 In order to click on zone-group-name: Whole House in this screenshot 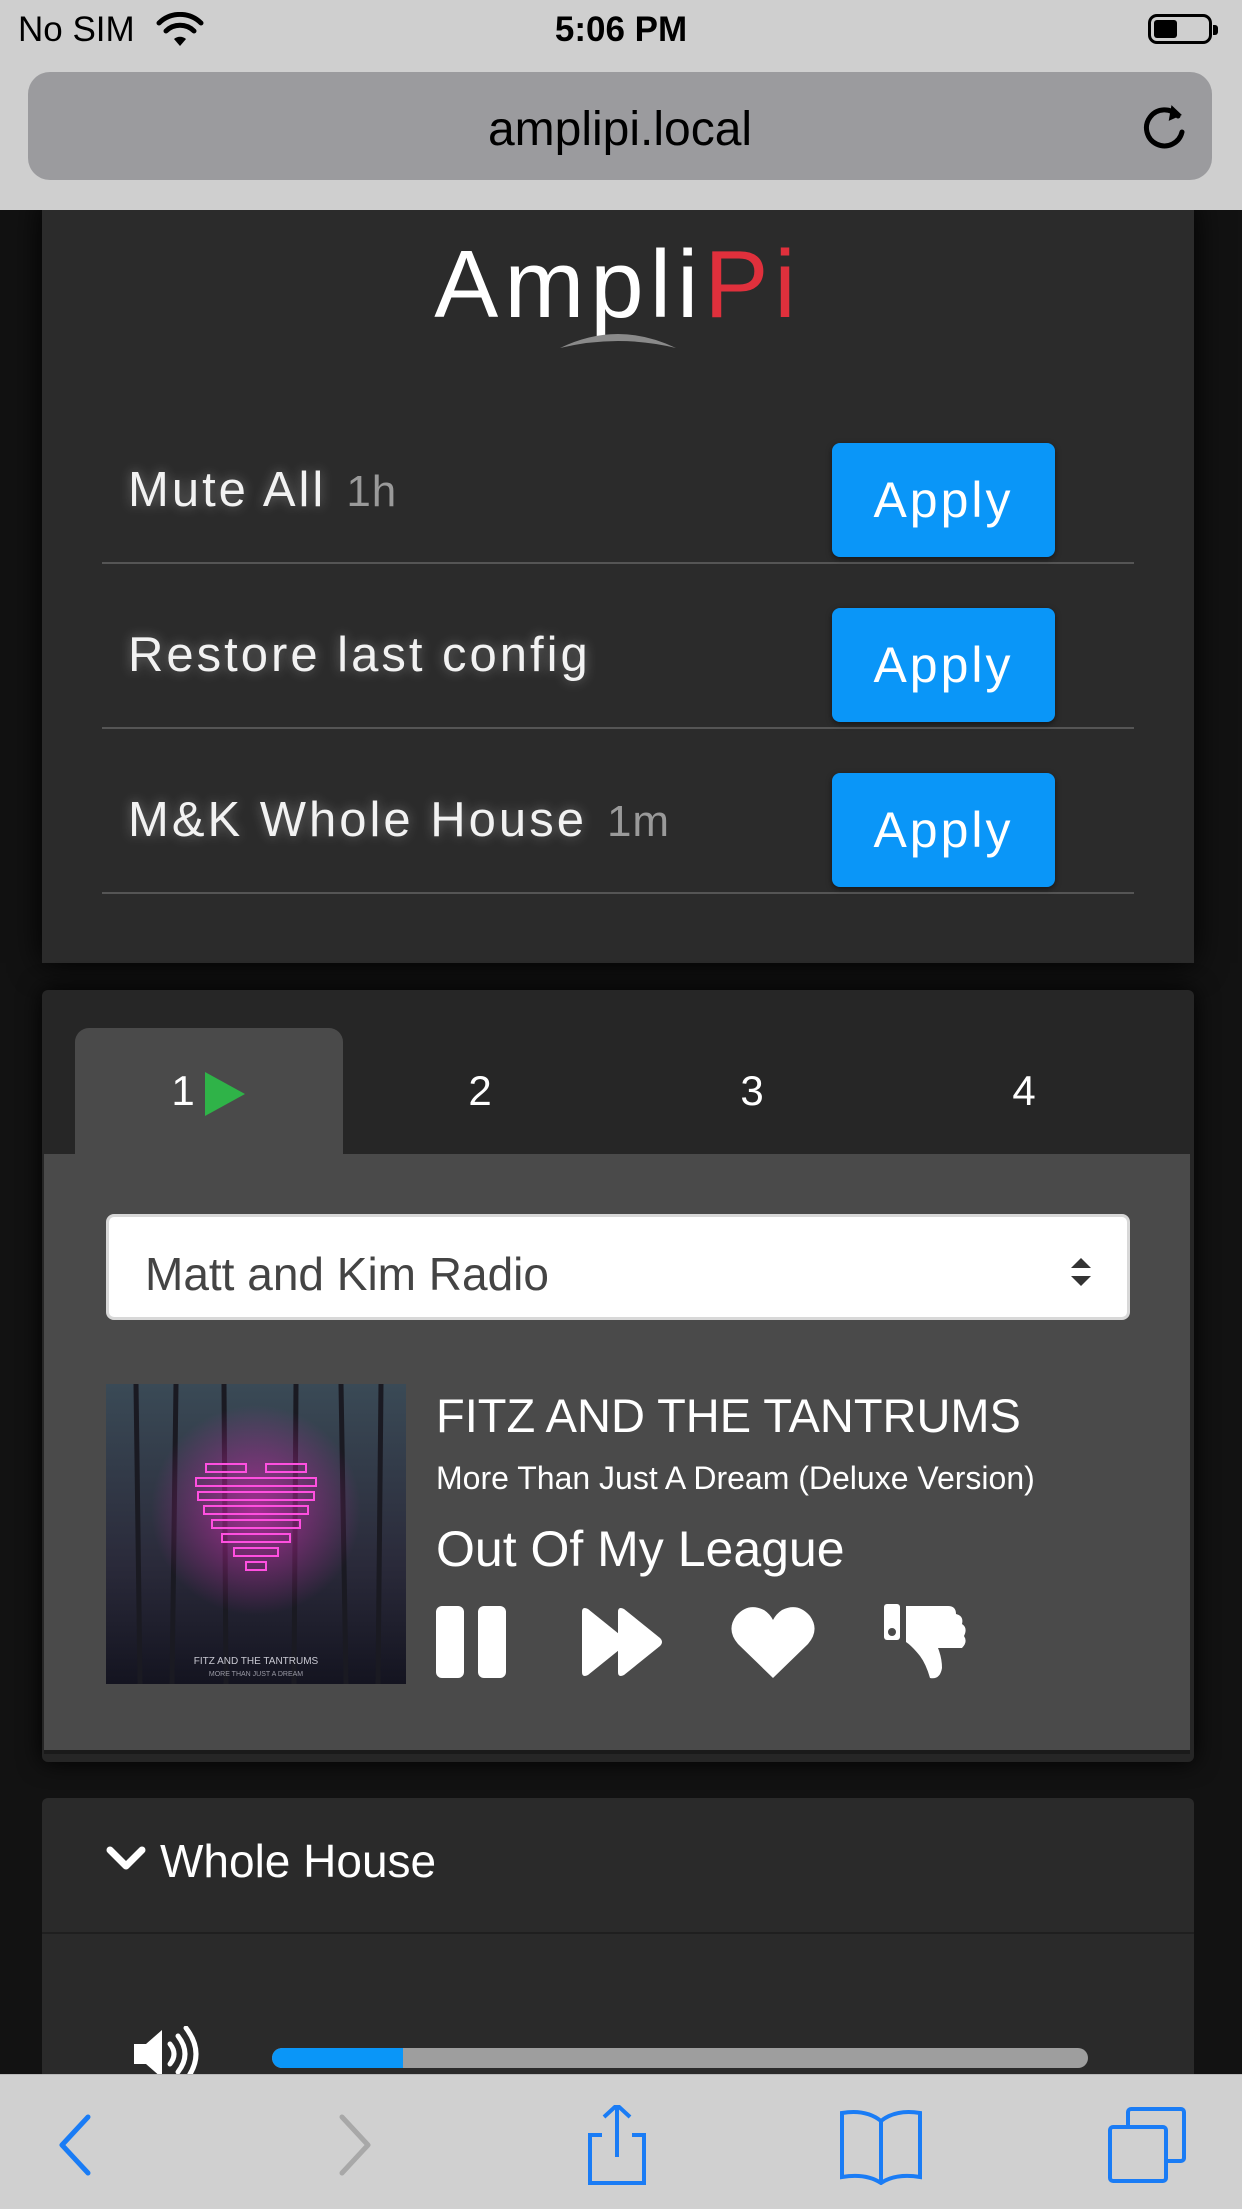, I will do `click(298, 1861)`.